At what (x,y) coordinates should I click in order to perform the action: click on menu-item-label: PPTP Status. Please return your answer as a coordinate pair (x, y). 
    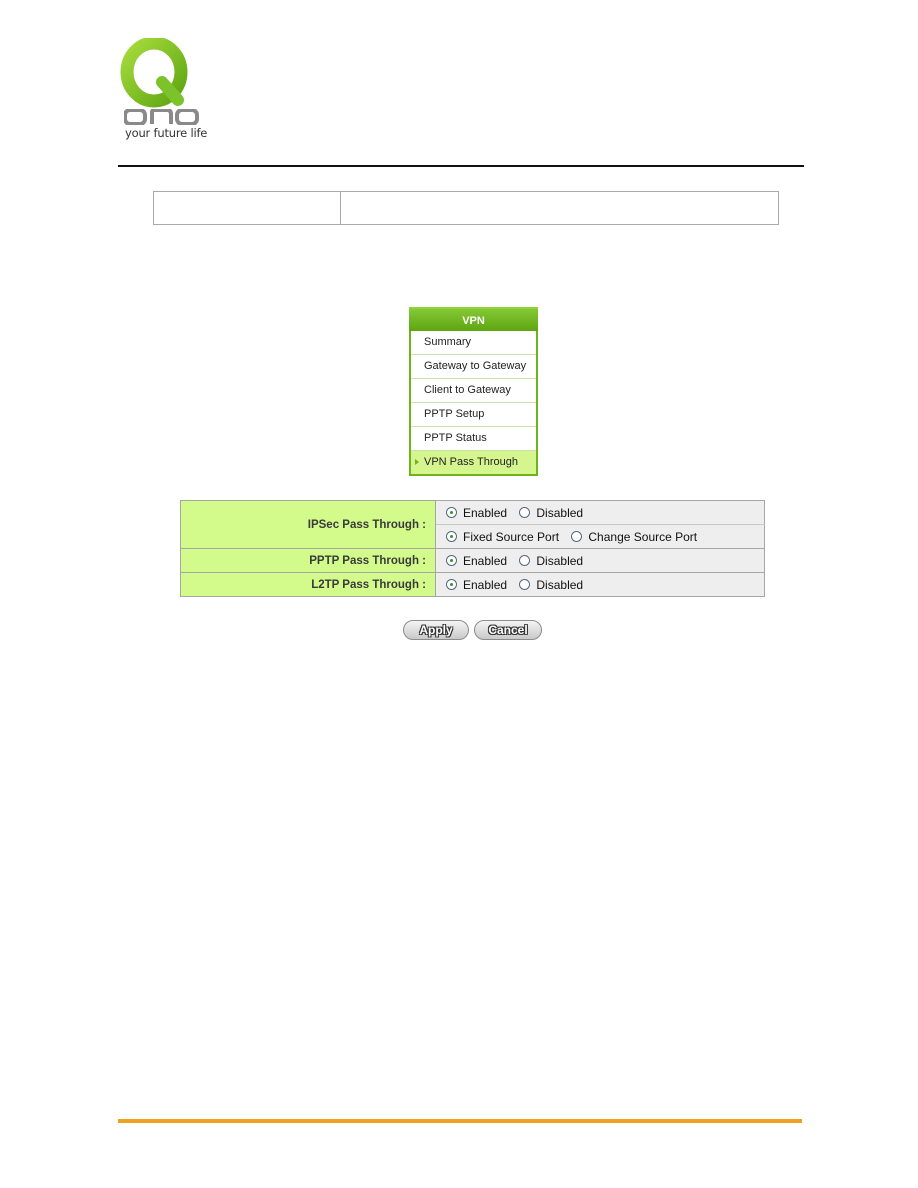
    Looking at the image, I should click on (455, 438).